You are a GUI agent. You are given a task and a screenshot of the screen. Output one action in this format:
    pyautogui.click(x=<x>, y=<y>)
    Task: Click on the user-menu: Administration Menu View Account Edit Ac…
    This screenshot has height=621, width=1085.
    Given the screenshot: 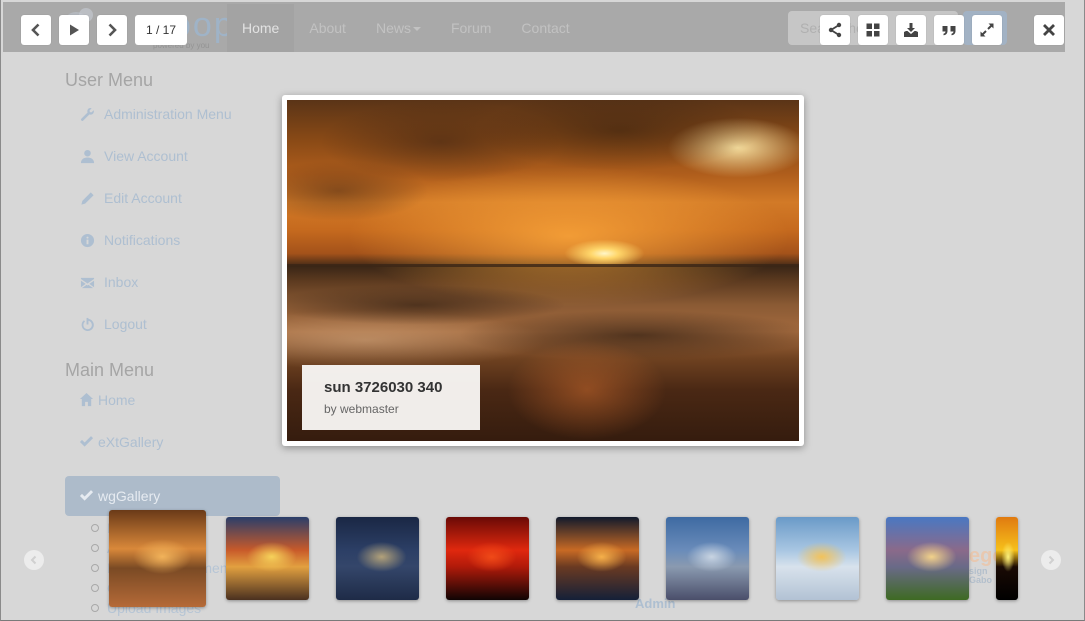 What is the action you would take?
    pyautogui.click(x=172, y=232)
    